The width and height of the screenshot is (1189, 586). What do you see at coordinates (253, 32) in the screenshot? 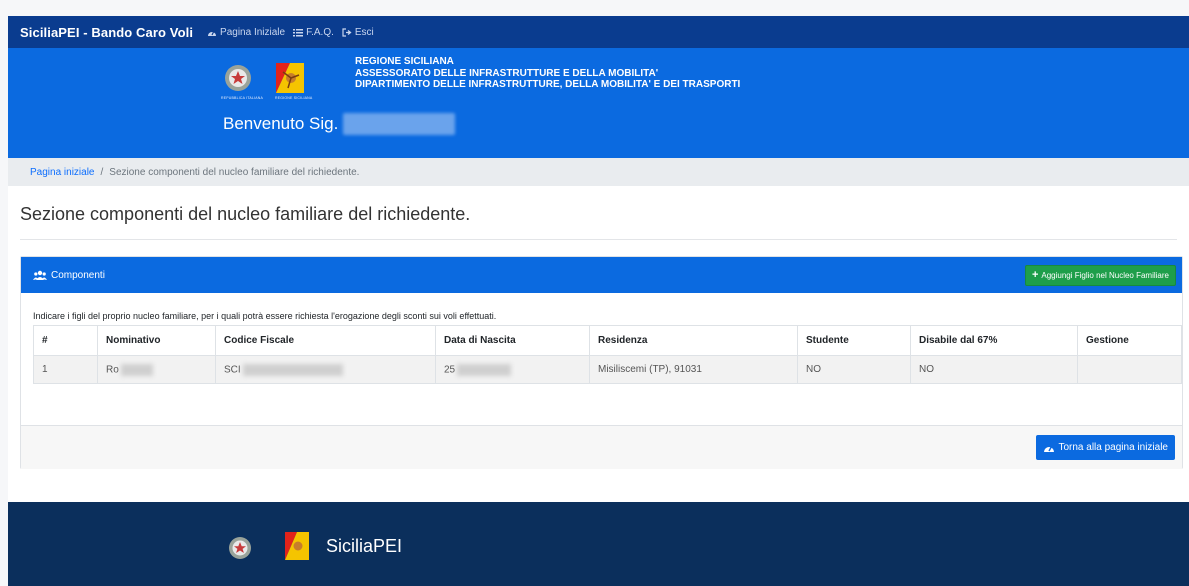
I see `nav-link-home-label: Pagina Iniziale` at bounding box center [253, 32].